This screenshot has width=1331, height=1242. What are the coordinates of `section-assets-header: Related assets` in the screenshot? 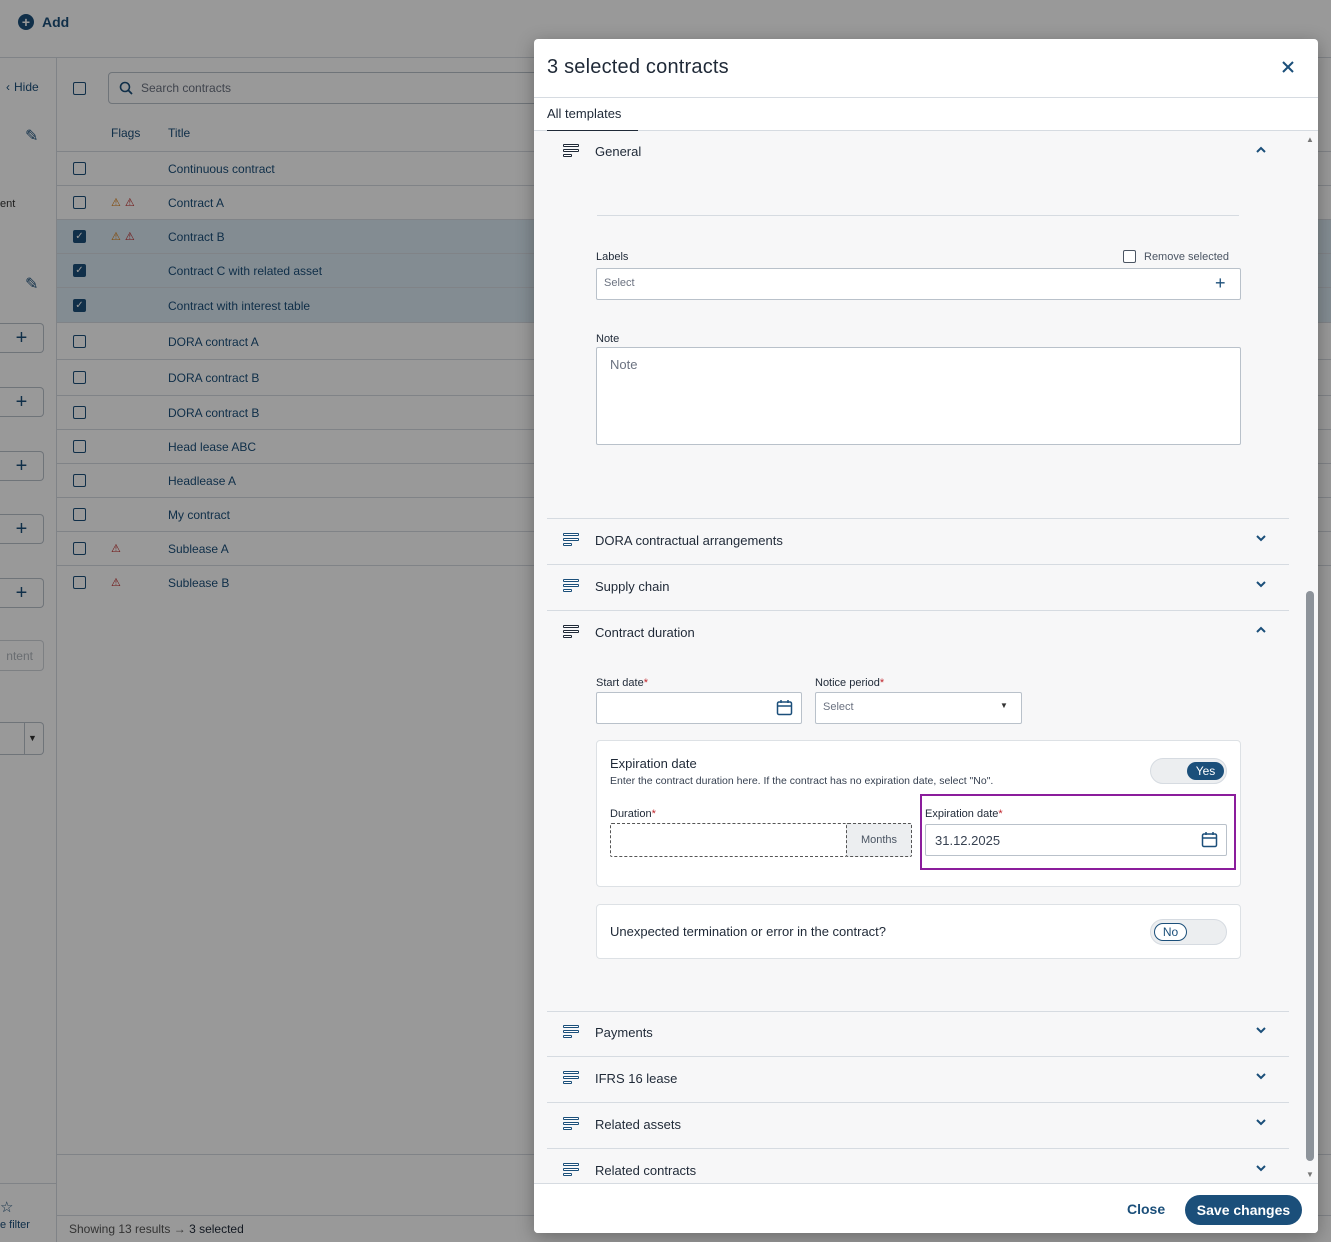 It's located at (918, 1126).